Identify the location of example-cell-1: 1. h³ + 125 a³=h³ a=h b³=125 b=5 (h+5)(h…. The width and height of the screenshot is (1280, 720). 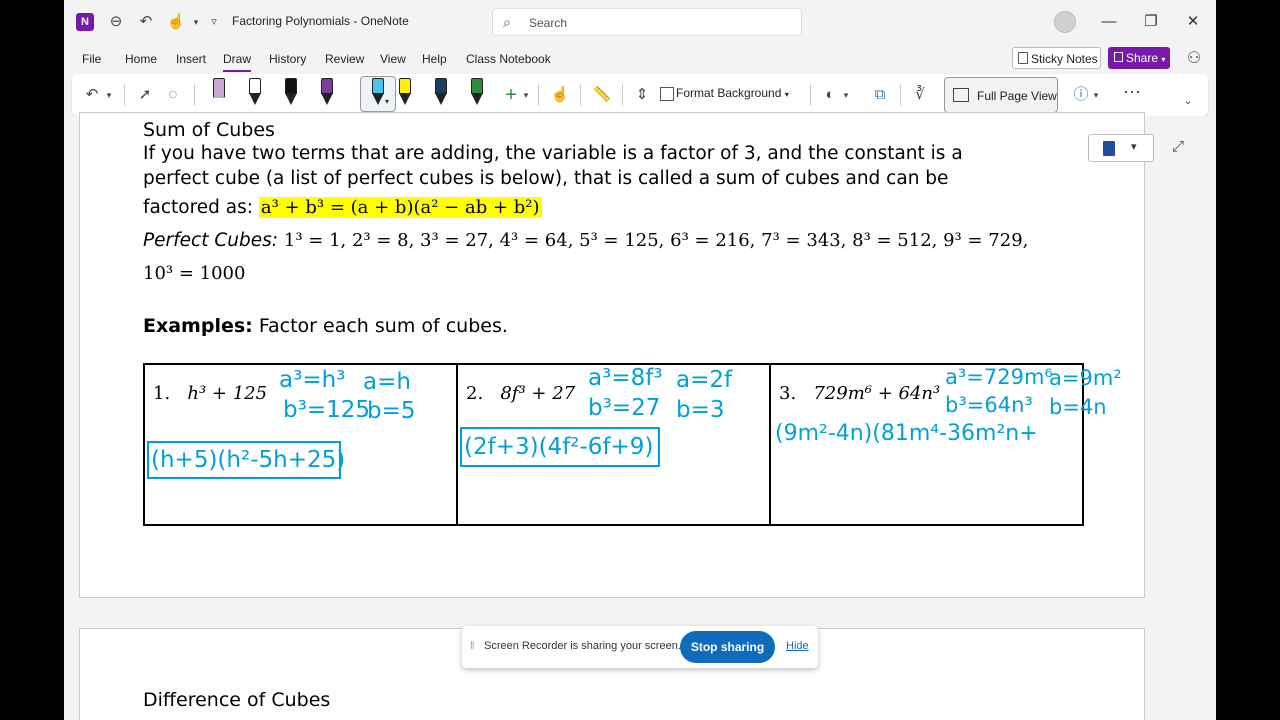
(301, 444).